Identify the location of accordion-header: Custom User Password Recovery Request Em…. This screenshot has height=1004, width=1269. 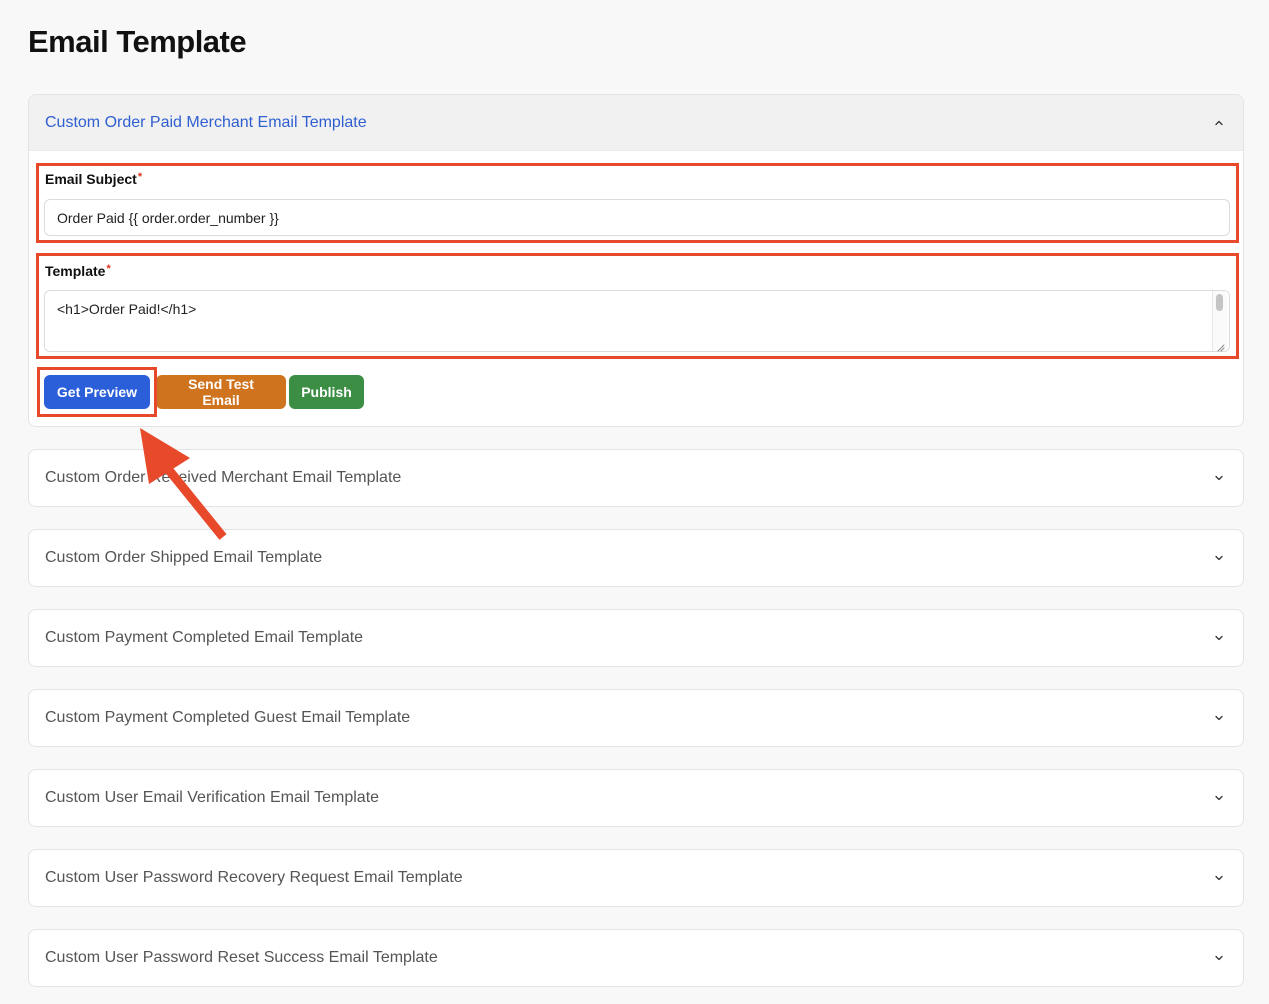
(636, 878).